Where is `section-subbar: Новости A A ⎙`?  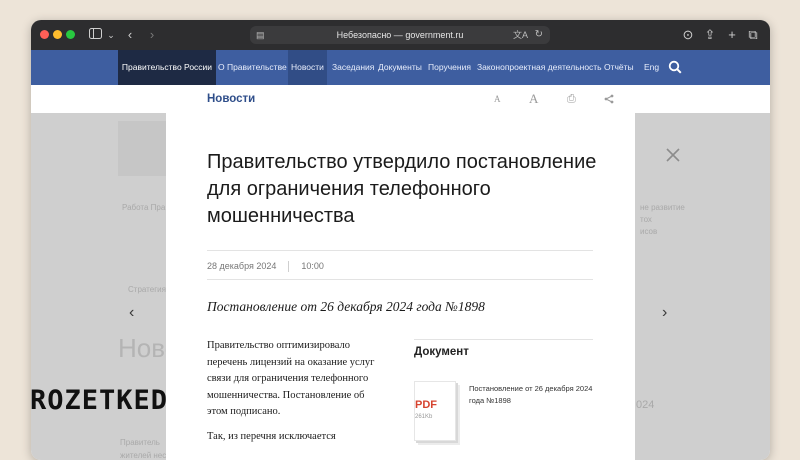
section-subbar: Новости A A ⎙ is located at coordinates (400, 99).